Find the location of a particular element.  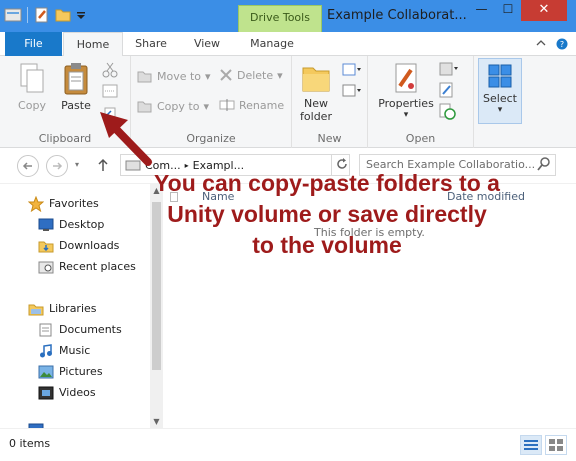

status-bar: 0 items is located at coordinates (288, 444).